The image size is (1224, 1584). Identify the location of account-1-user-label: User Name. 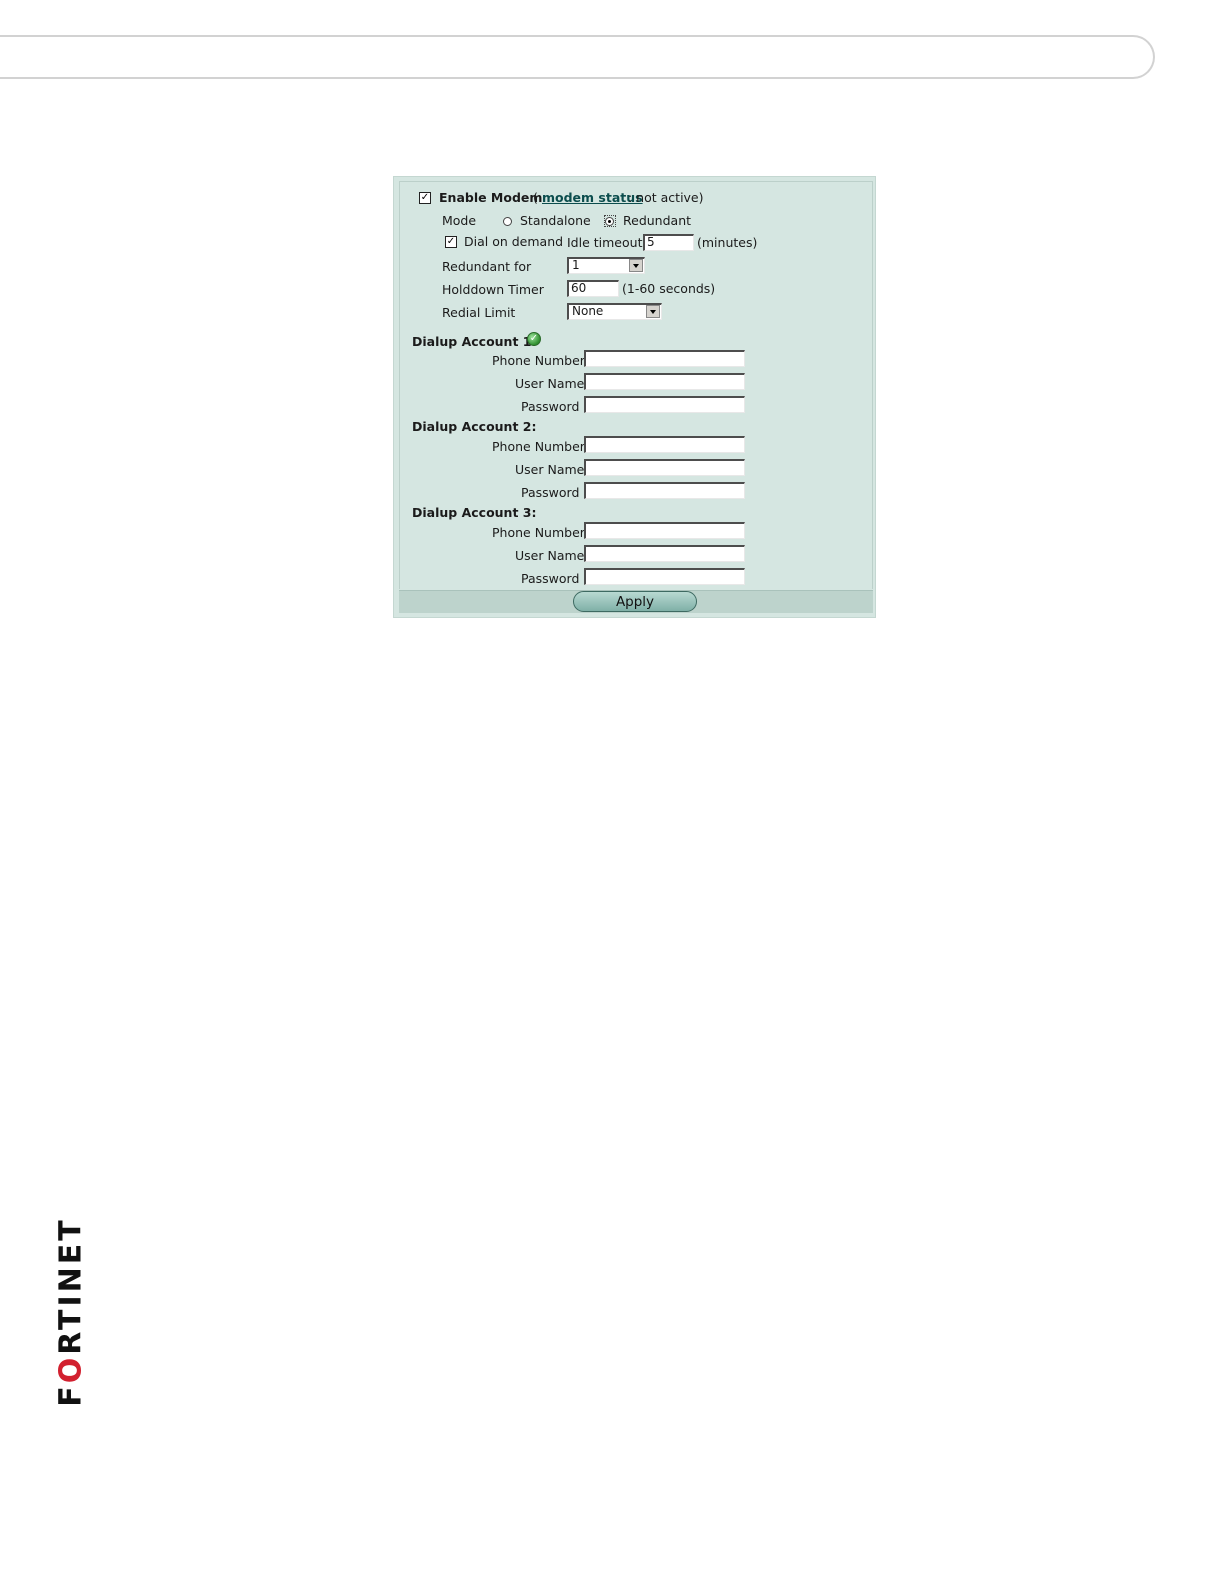
(550, 383).